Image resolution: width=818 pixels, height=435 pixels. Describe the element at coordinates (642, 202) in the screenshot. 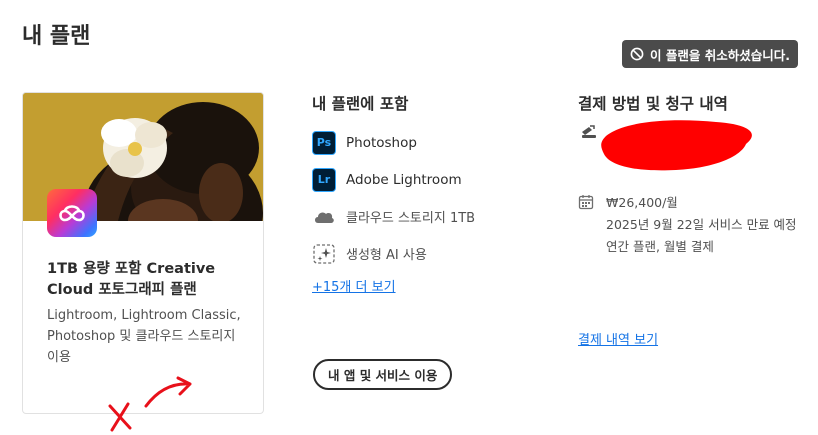

I see `price: ₩26,400/월` at that location.